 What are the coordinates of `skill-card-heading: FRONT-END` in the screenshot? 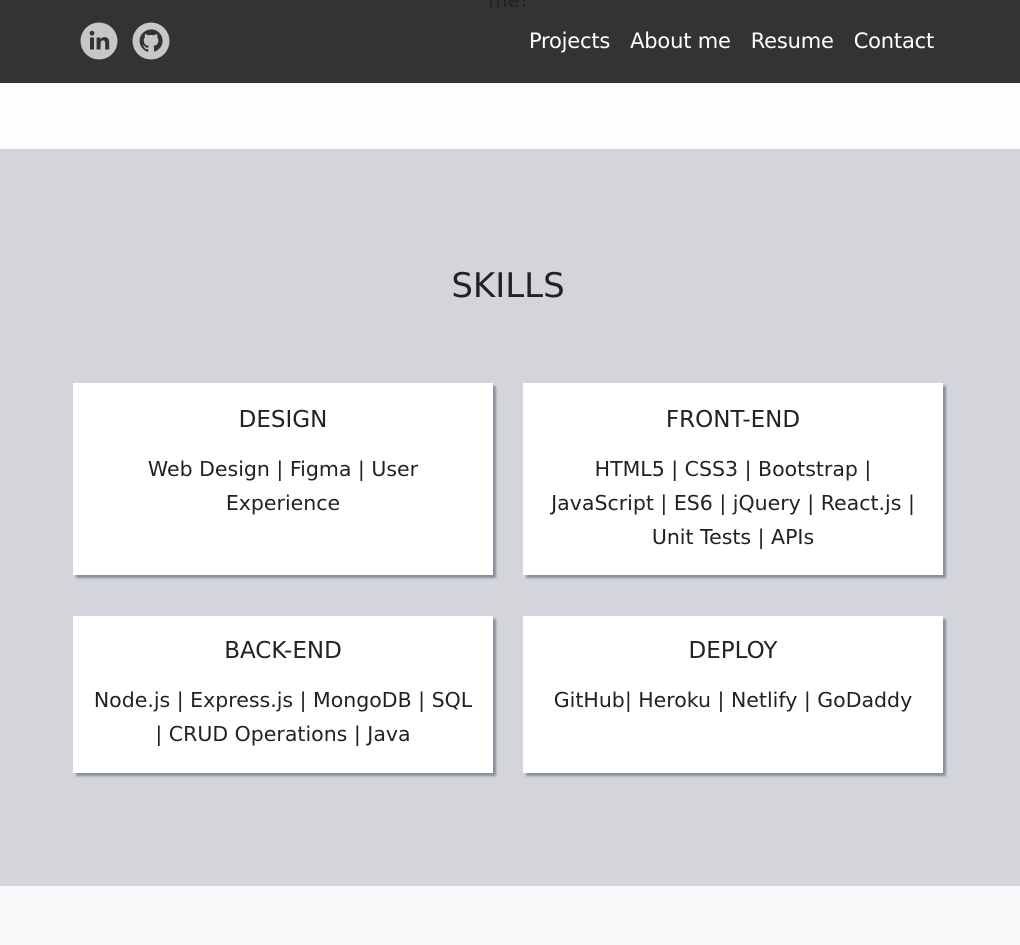 It's located at (733, 420).